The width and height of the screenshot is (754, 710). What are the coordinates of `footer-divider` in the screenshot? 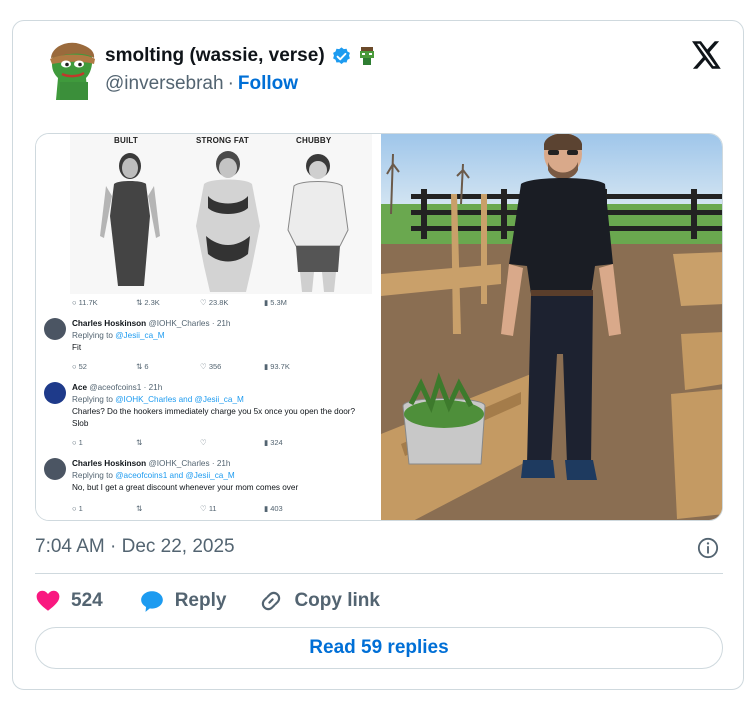 It's located at (379, 573).